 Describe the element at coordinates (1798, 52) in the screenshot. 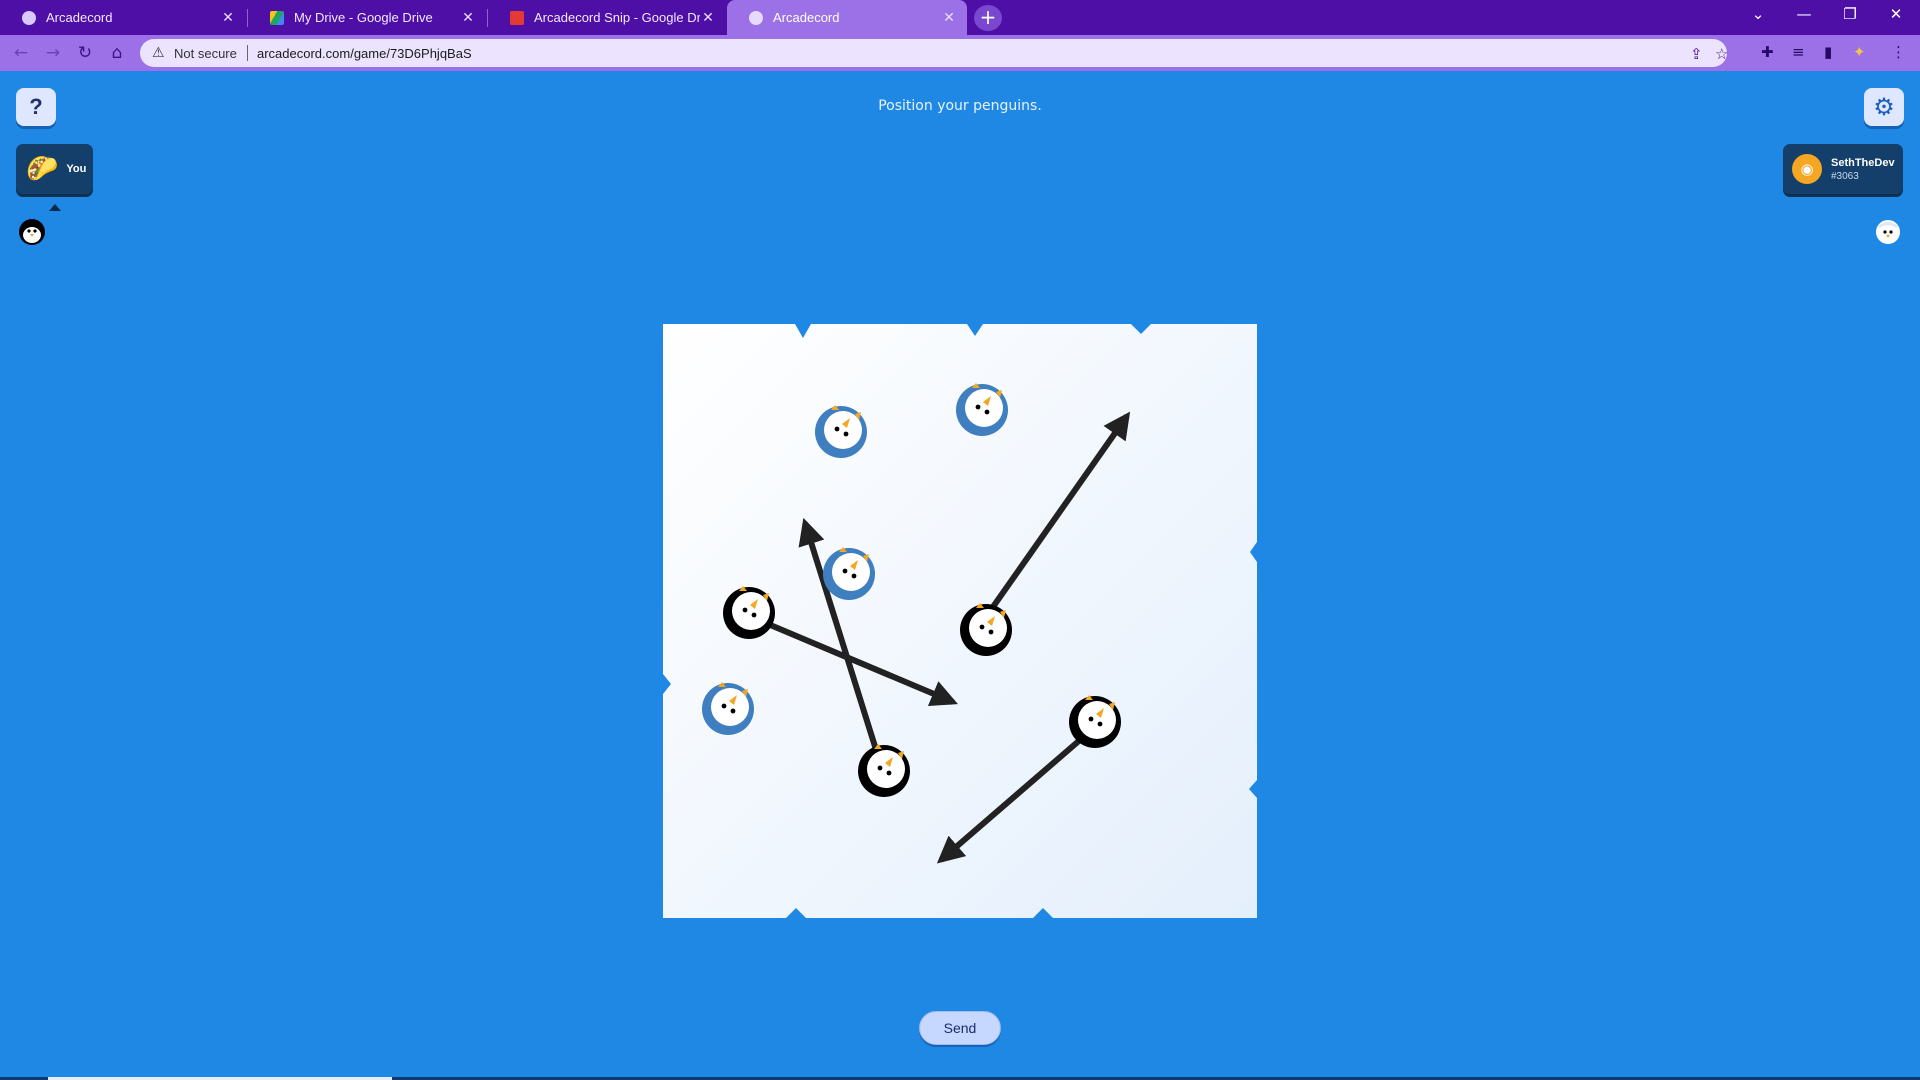

I see `reading-list-icon: ≡` at that location.